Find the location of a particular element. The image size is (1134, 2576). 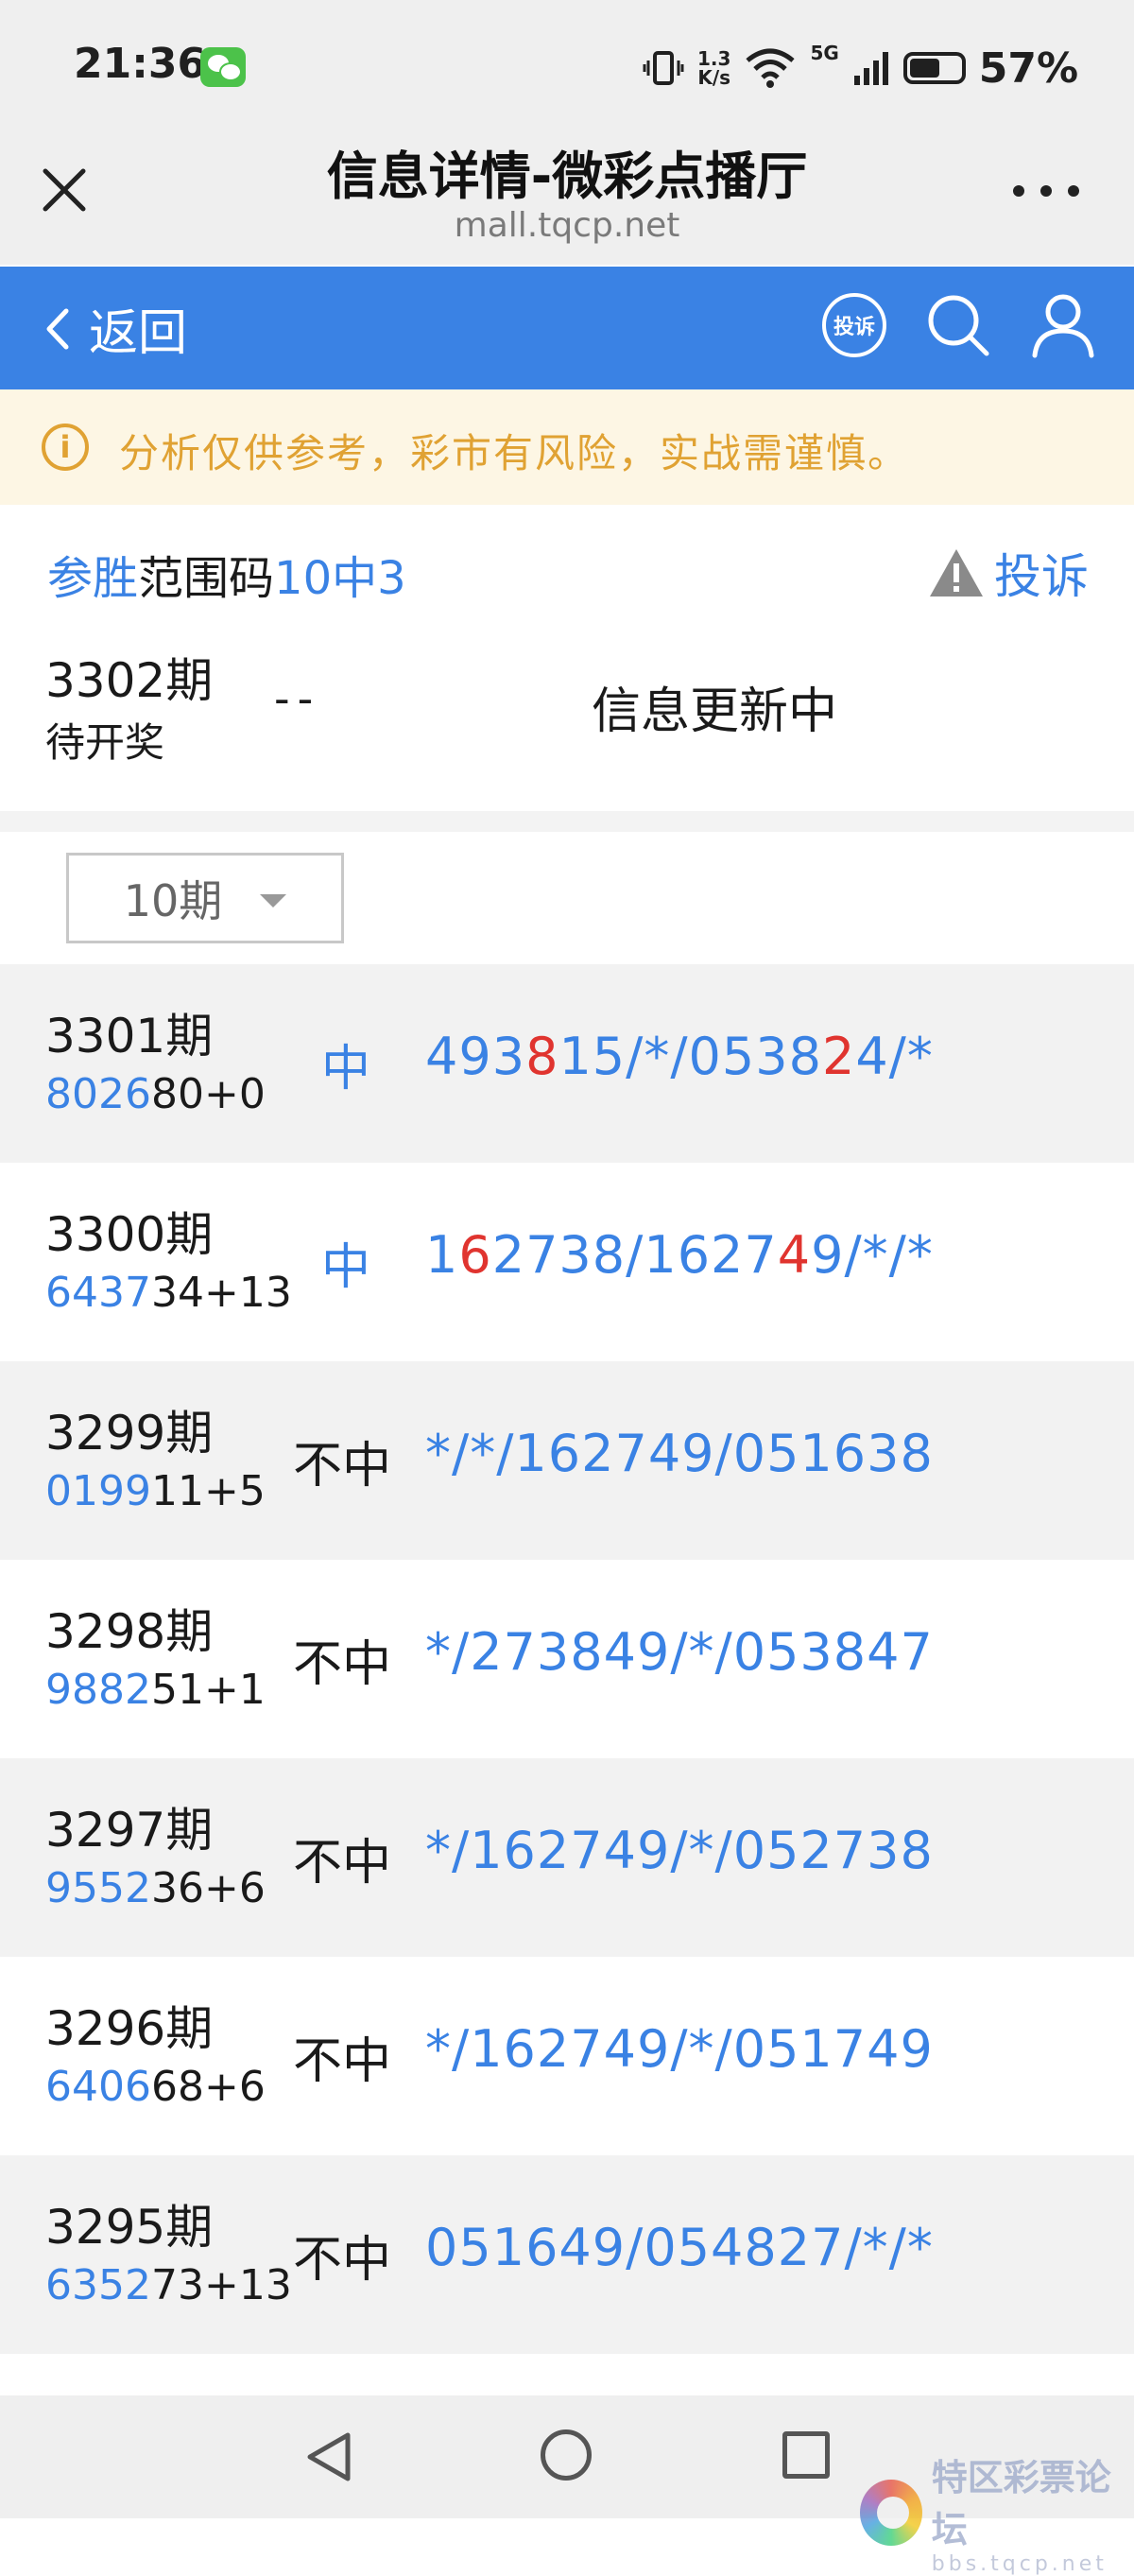

record-row: 3299期 019911+5 不中 */*/162749/051638 is located at coordinates (567, 1460).